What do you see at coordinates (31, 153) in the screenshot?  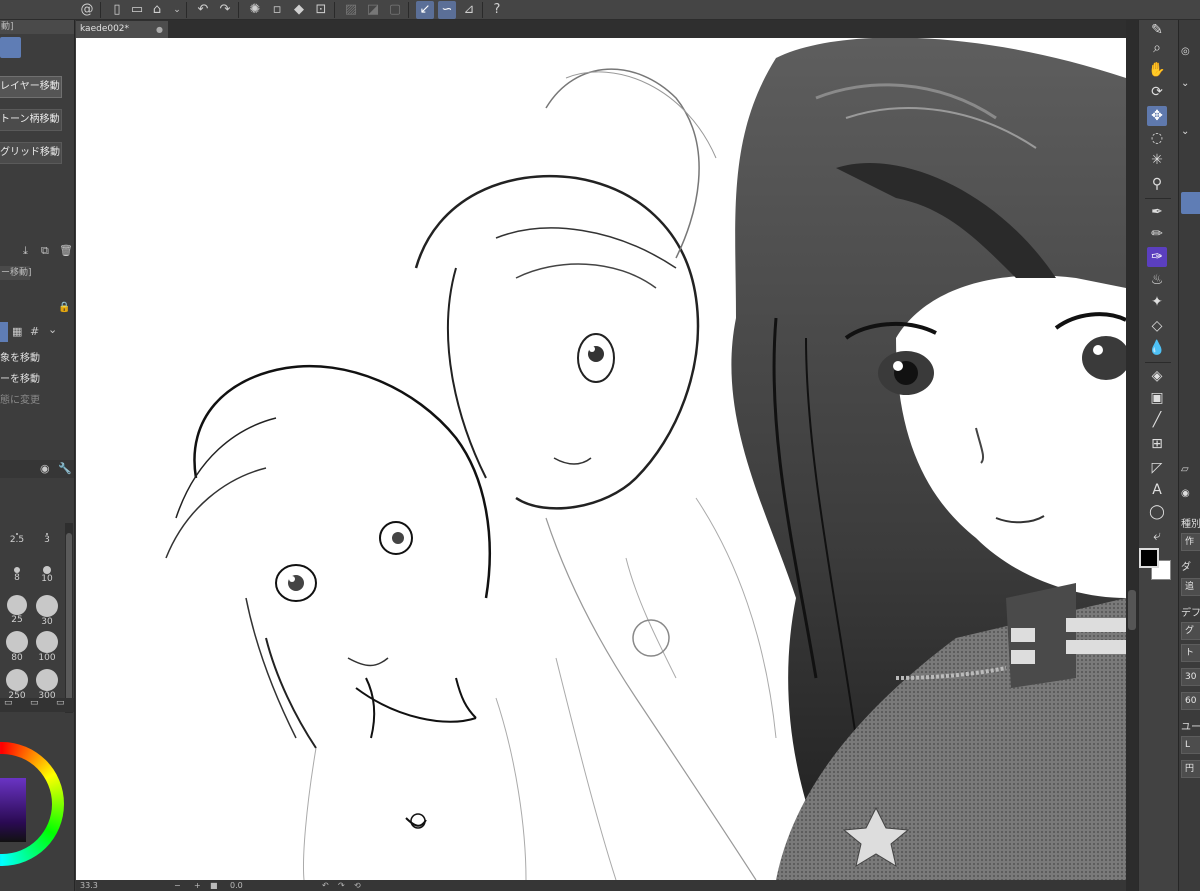 I see `grid-move-button: グリッド移動` at bounding box center [31, 153].